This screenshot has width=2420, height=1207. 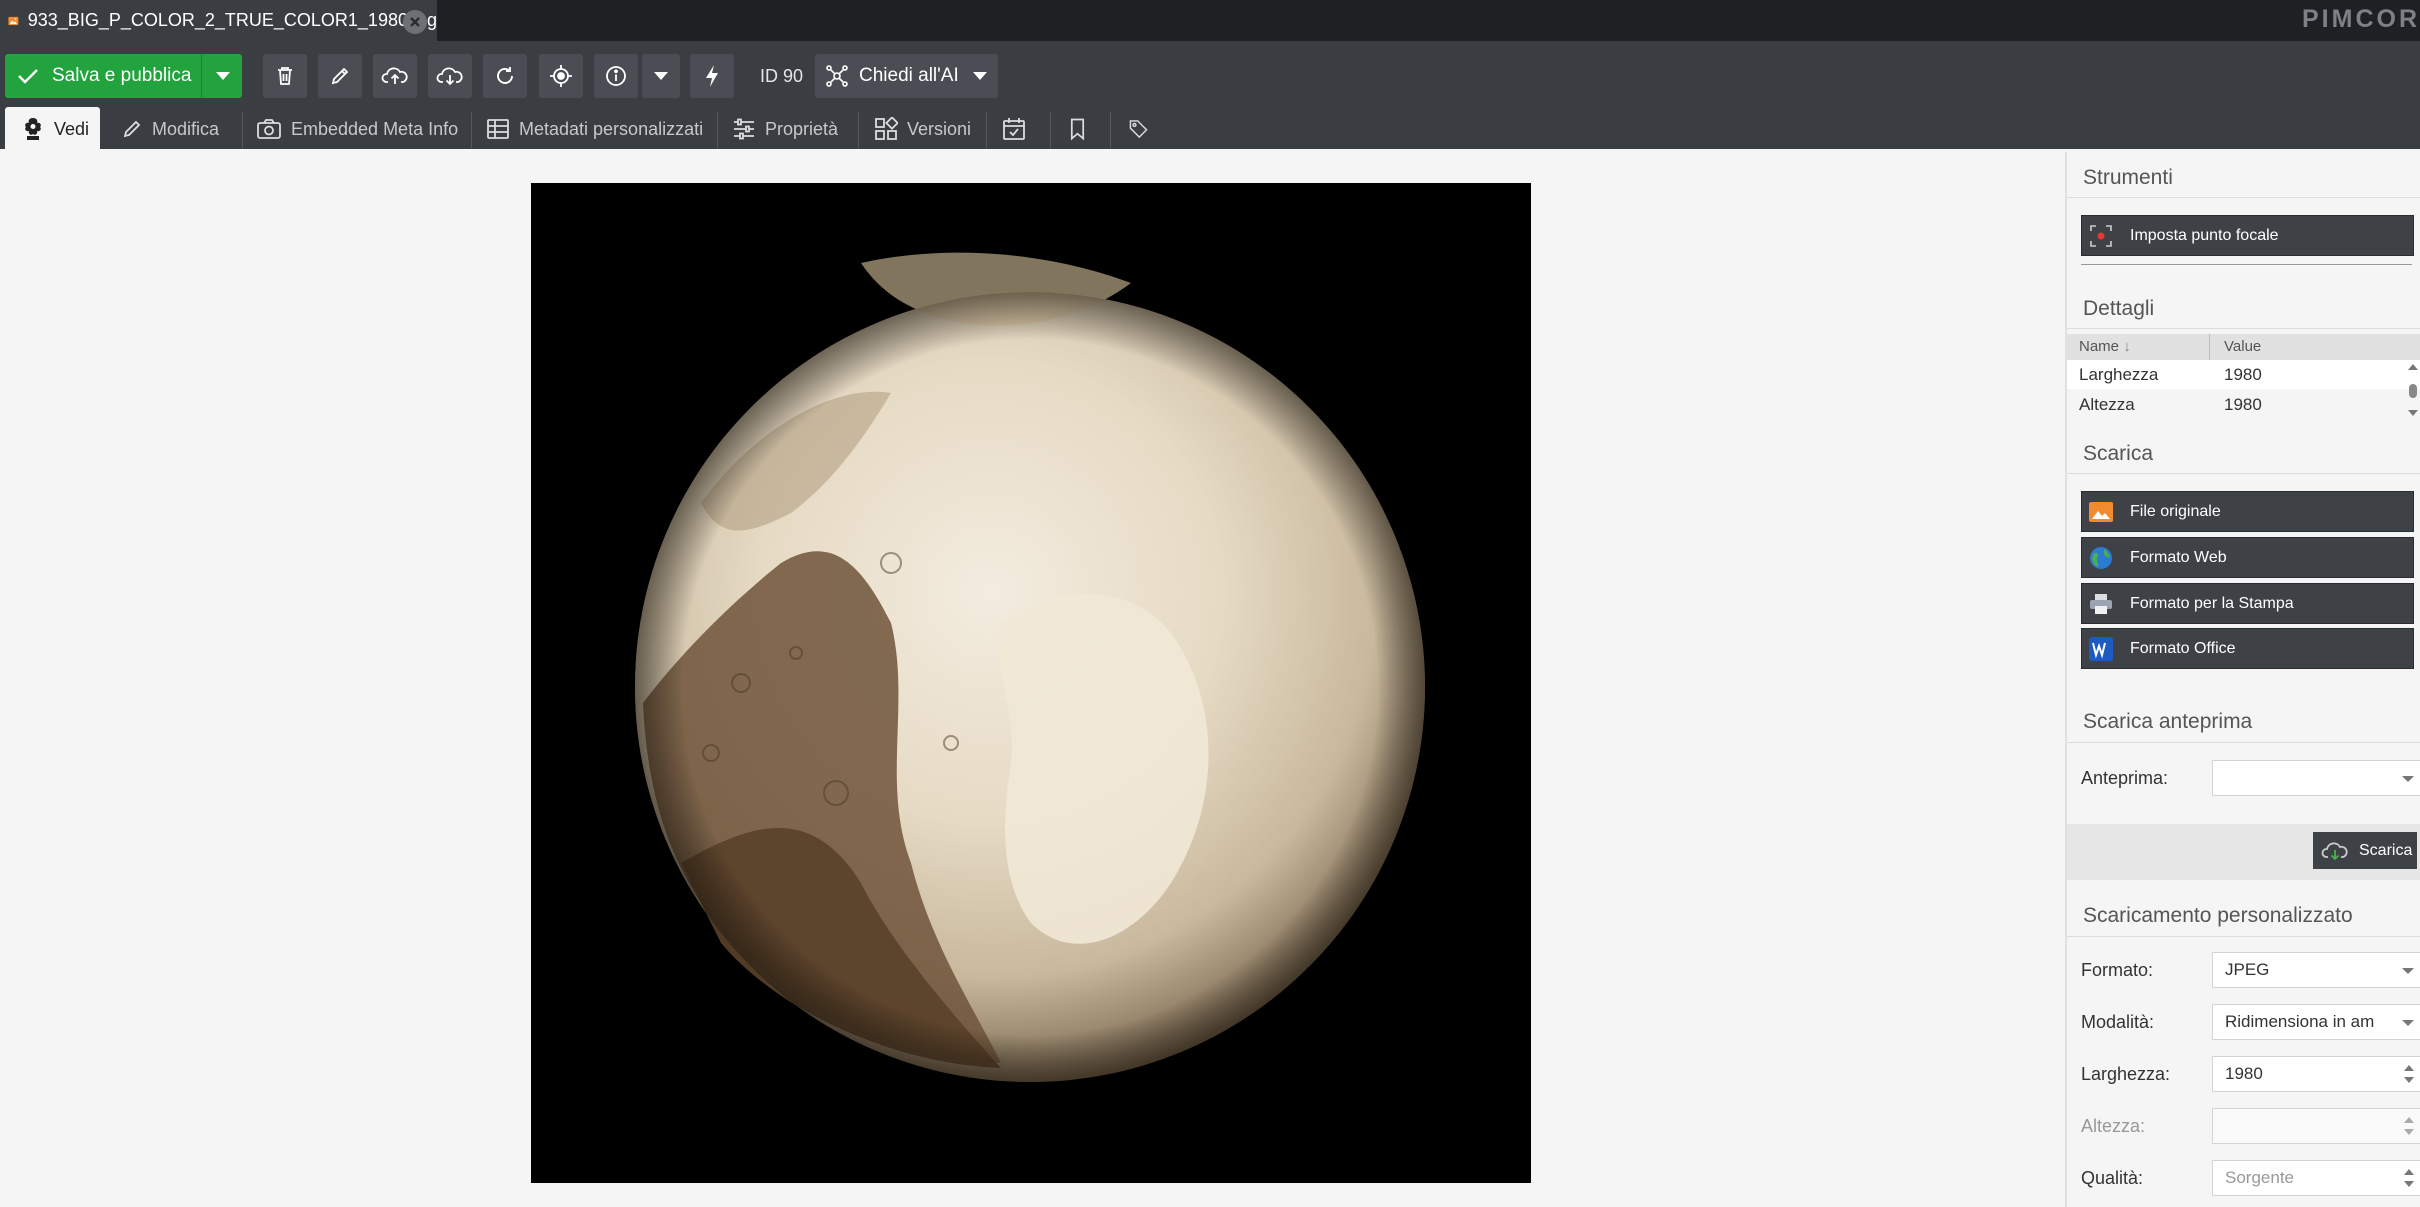 What do you see at coordinates (2168, 721) in the screenshot?
I see `preview-download-section-title: Scarica anteprima` at bounding box center [2168, 721].